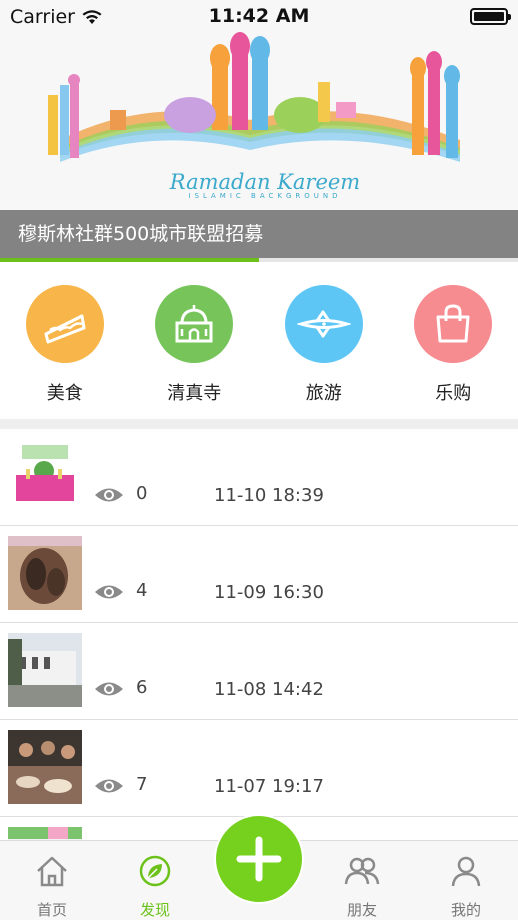  I want to click on tab-home: 首页, so click(52, 880).